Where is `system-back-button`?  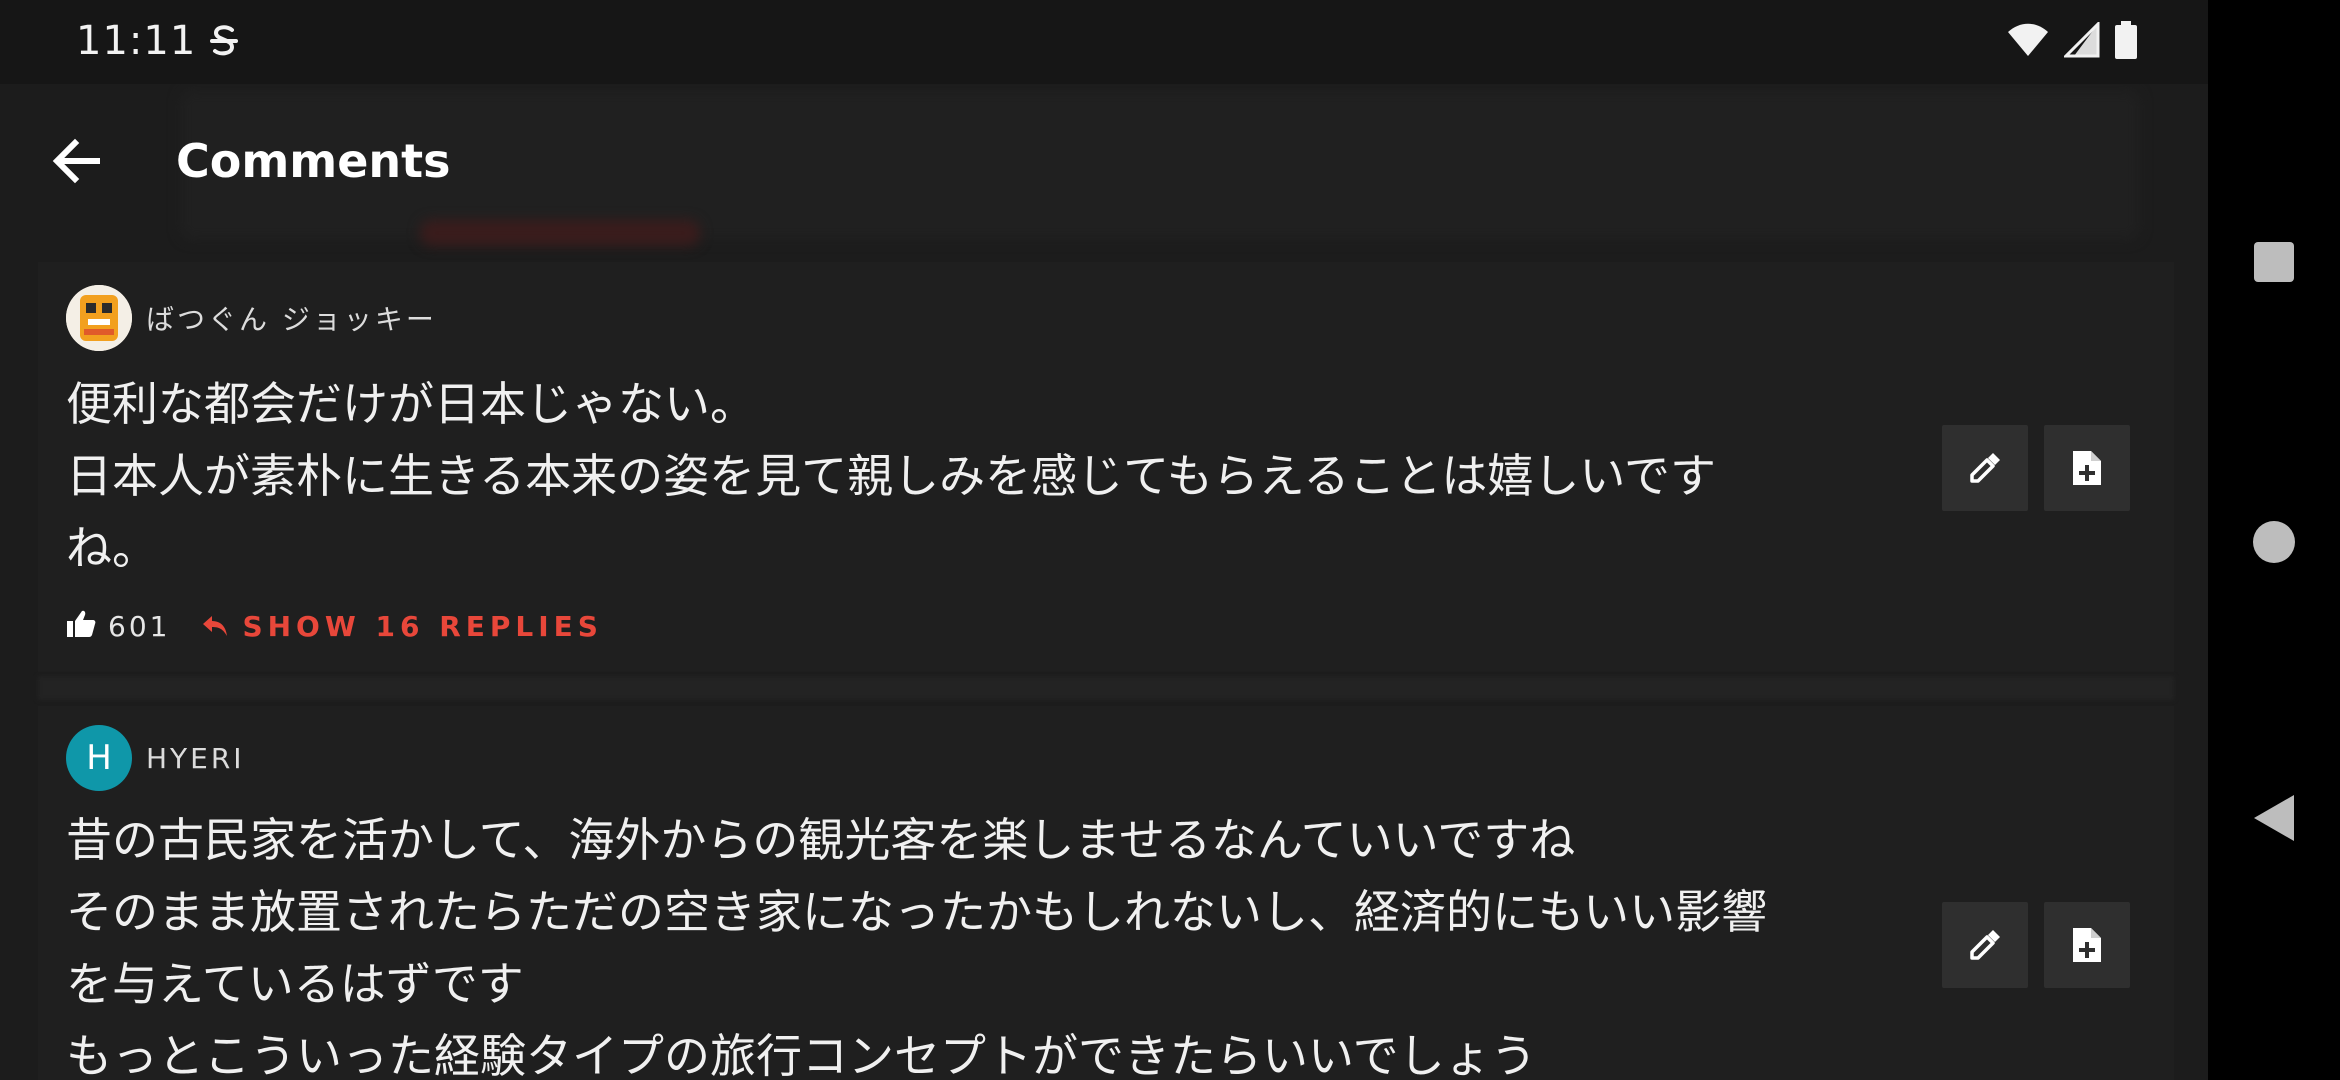
system-back-button is located at coordinates (2274, 818).